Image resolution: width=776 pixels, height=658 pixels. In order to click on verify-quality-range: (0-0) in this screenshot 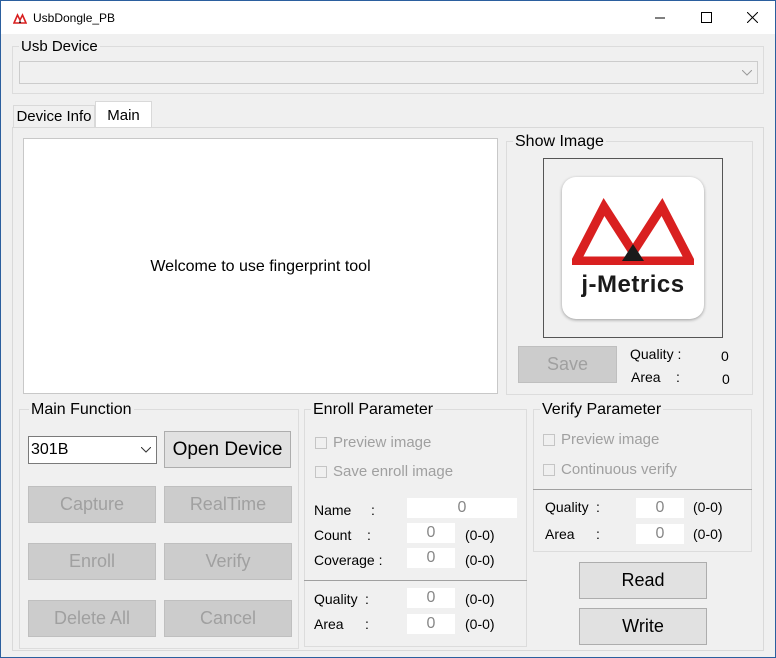, I will do `click(708, 507)`.